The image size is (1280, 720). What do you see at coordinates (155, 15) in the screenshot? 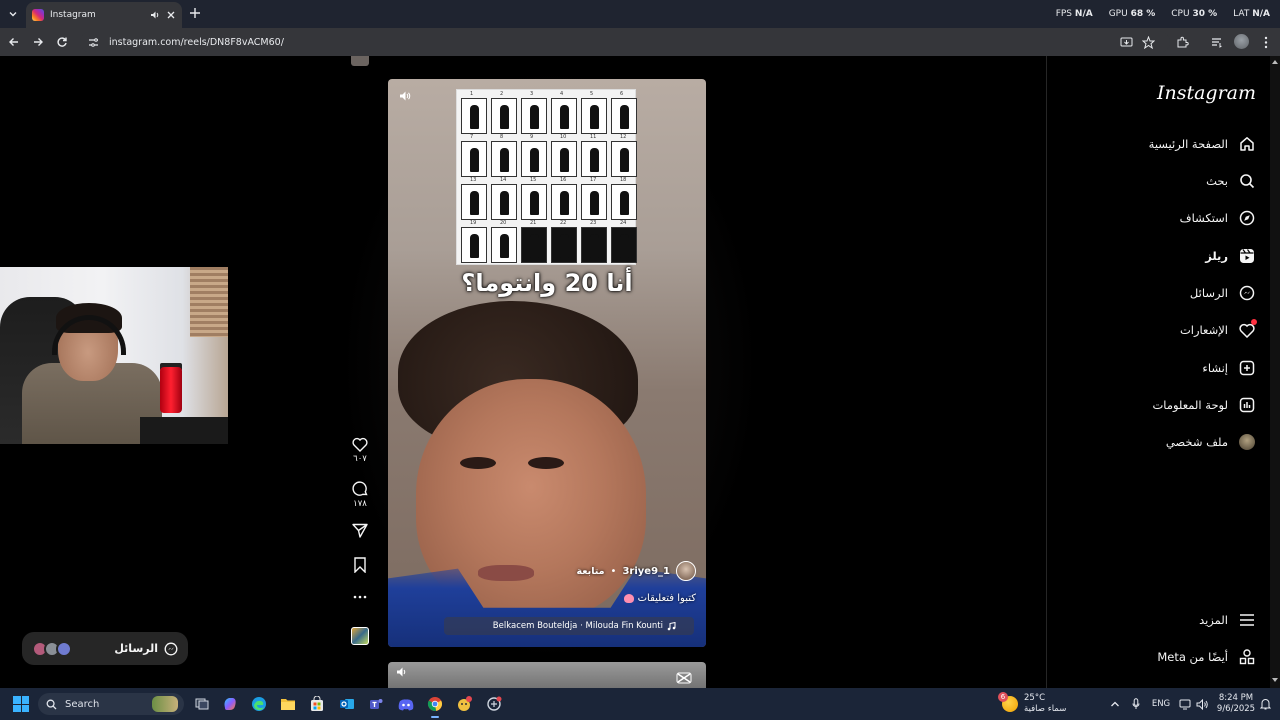
I see `tab-audio-icon` at bounding box center [155, 15].